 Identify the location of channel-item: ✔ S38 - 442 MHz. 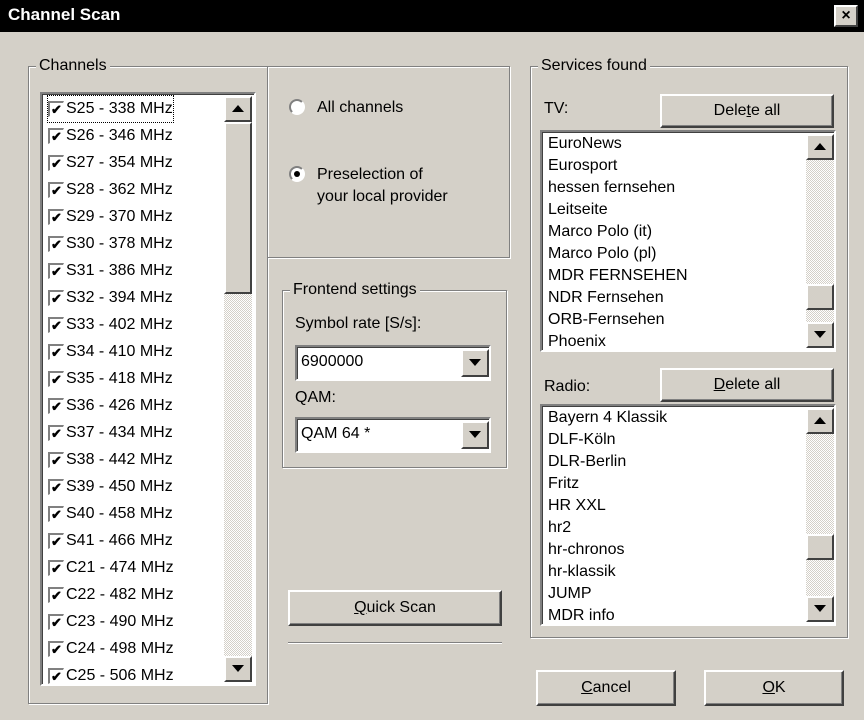
(110, 460).